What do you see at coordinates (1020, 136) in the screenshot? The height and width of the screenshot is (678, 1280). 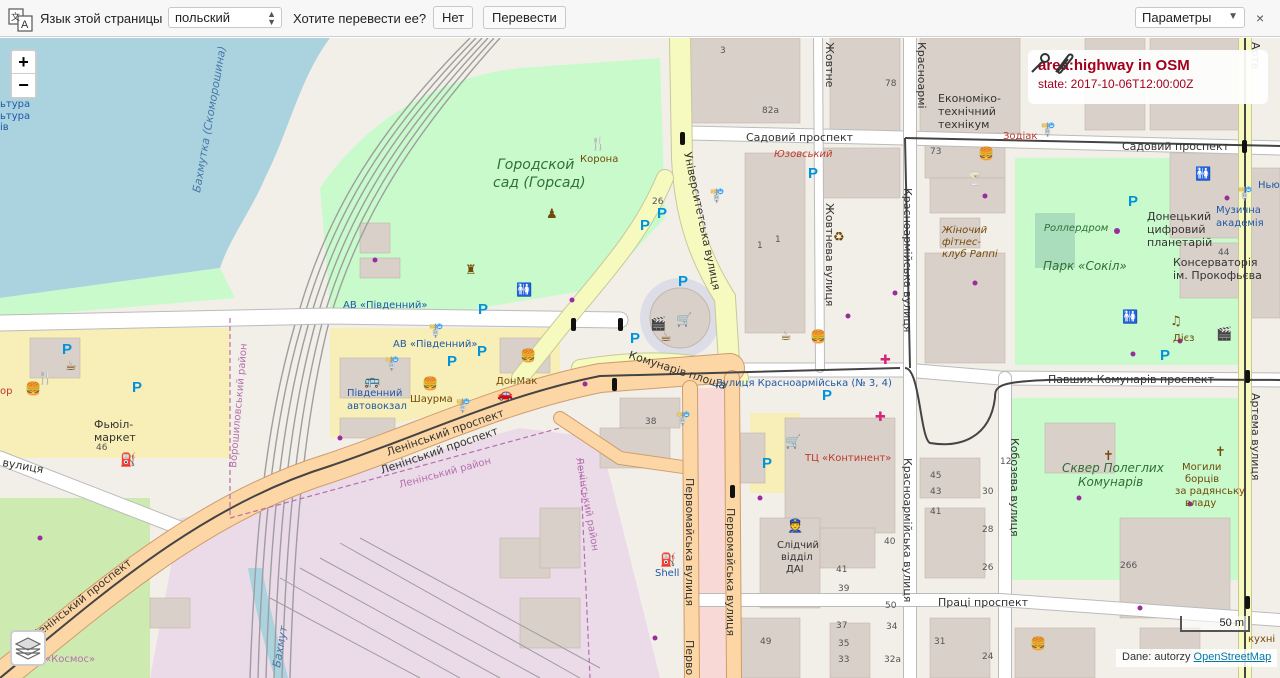 I see `label-zodiak: Зодіак` at bounding box center [1020, 136].